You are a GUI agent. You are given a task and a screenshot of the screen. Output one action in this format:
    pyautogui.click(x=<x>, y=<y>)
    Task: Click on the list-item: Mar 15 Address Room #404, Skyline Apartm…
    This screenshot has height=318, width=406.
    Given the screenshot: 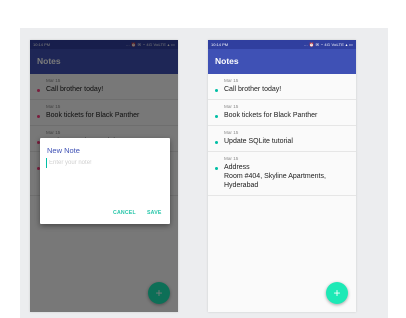 What is the action you would take?
    pyautogui.click(x=282, y=174)
    